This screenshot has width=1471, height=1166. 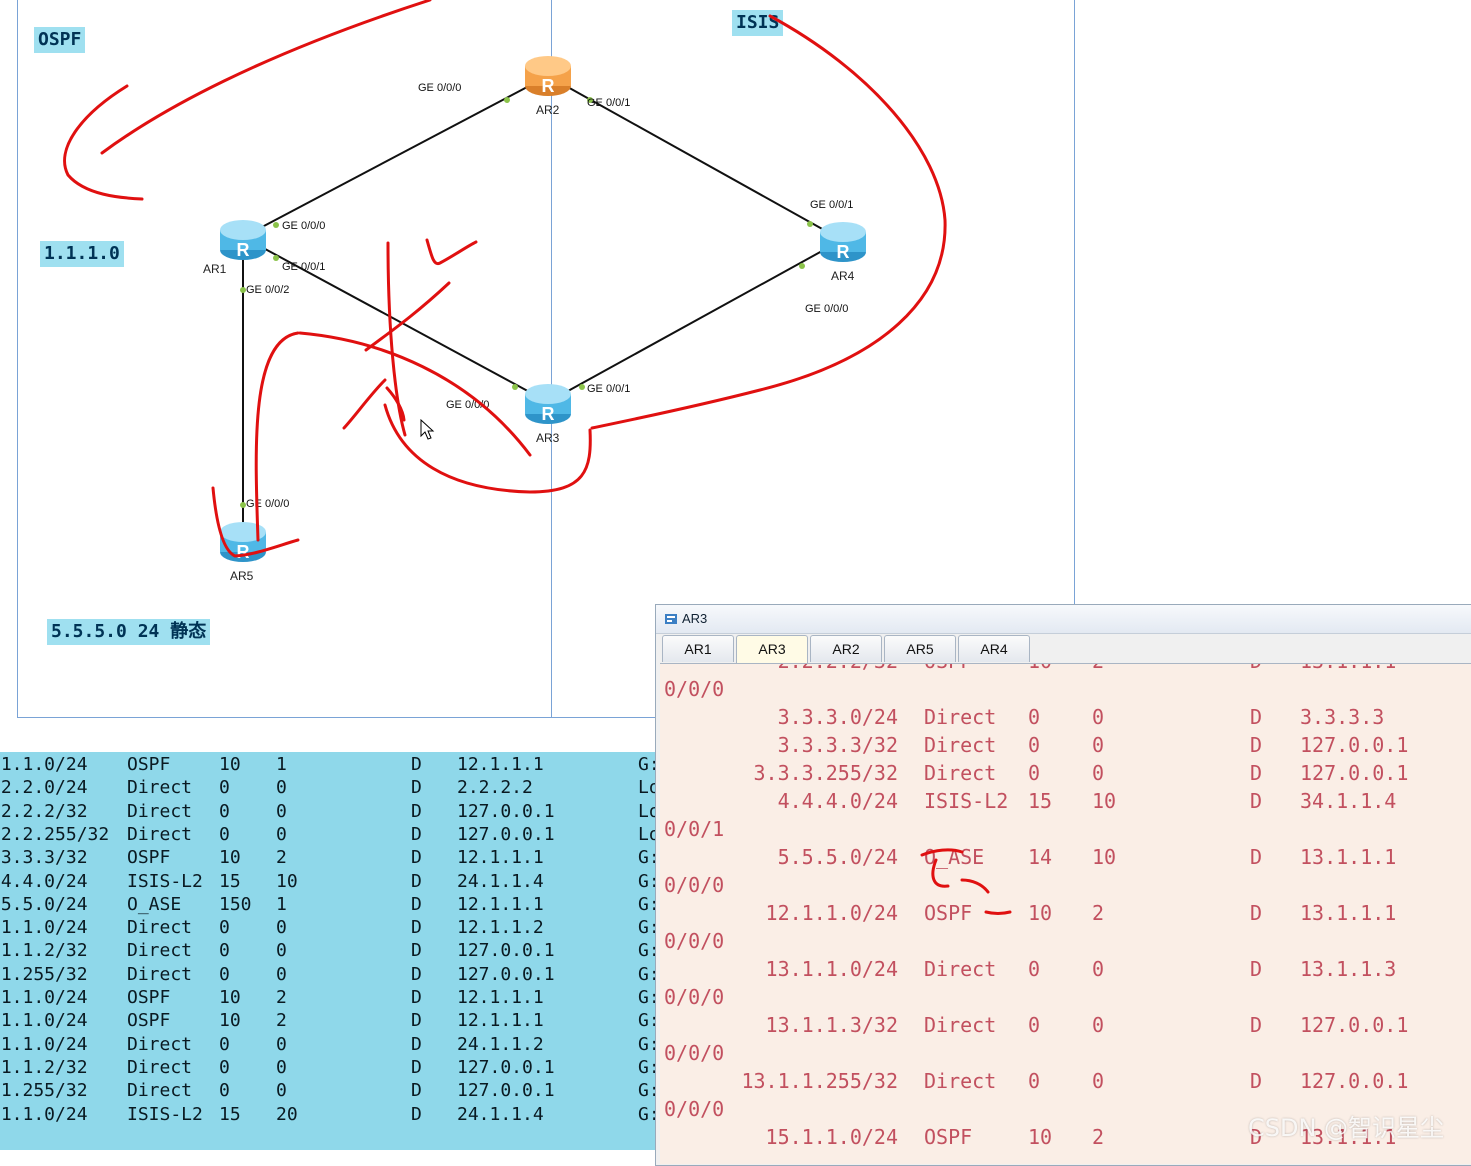 What do you see at coordinates (44, 881) in the screenshot?
I see `cell-dest: .4.4.0/24` at bounding box center [44, 881].